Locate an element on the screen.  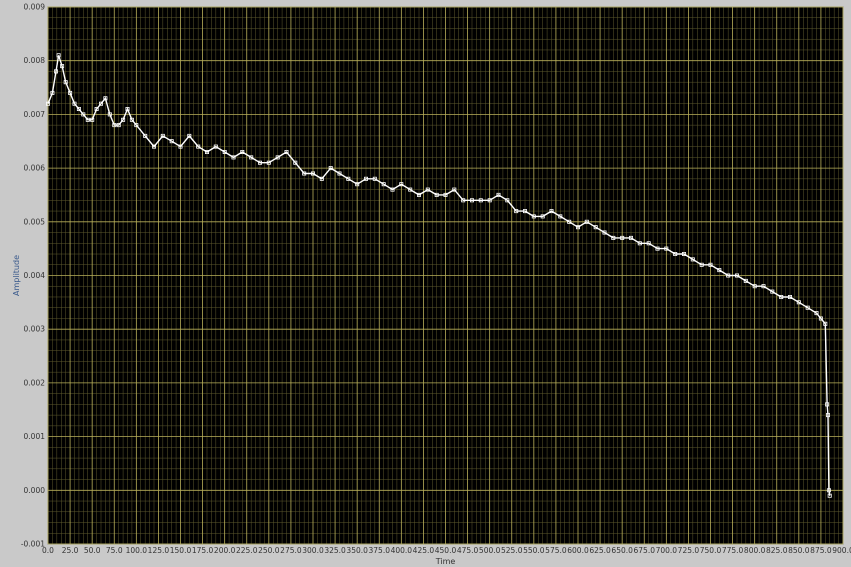
x-axis-title: Time is located at coordinates (445, 561).